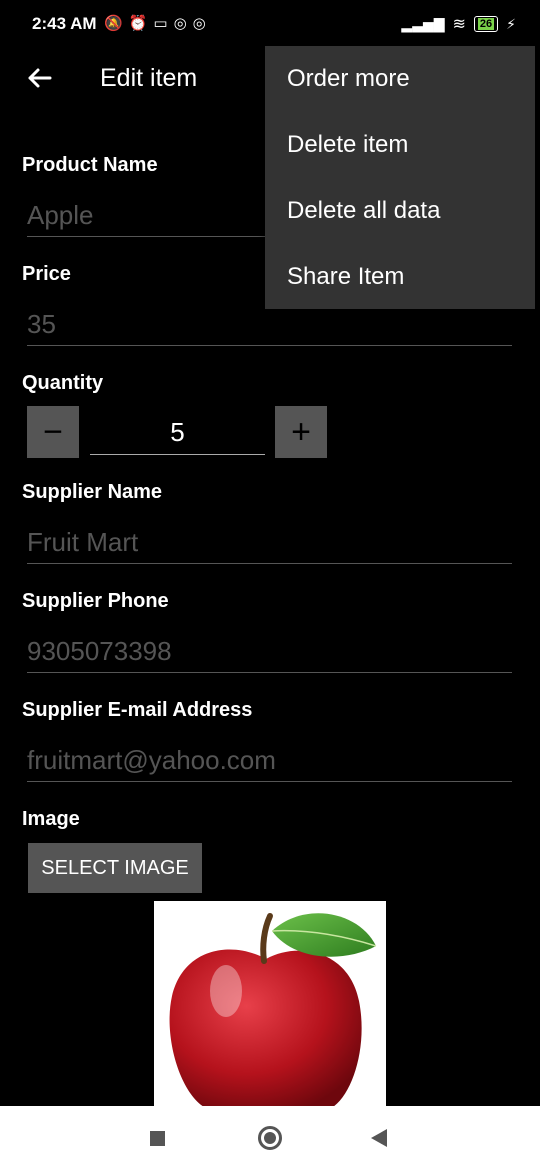  I want to click on recents-icon, so click(157, 1138).